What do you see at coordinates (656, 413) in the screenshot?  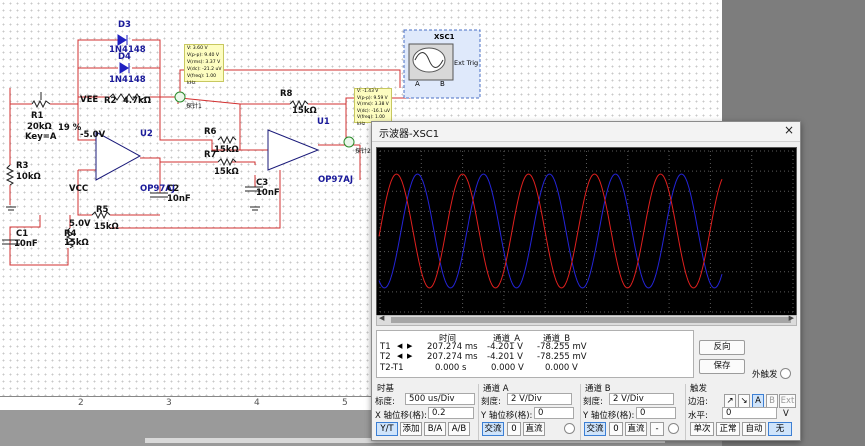 I see `channel-b-ypos-field: 0` at bounding box center [656, 413].